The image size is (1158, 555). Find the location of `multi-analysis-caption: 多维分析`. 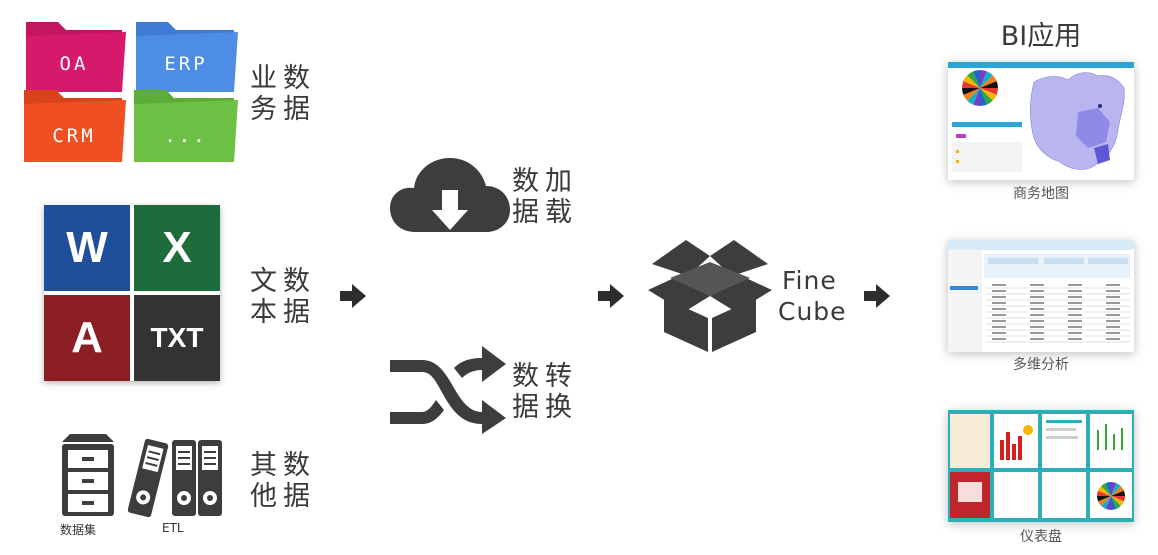

multi-analysis-caption: 多维分析 is located at coordinates (1041, 365).